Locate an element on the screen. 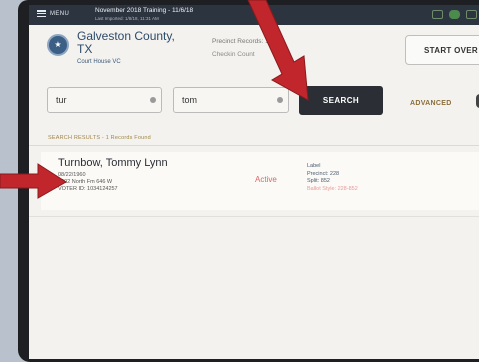 The image size is (479, 362). first-name-input is located at coordinates (228, 100).